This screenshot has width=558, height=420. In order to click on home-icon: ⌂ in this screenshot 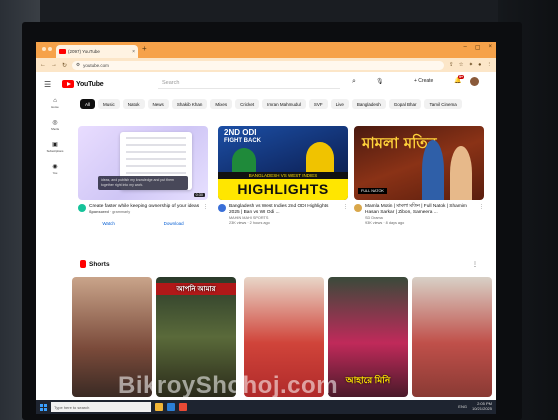, I will do `click(55, 101)`.